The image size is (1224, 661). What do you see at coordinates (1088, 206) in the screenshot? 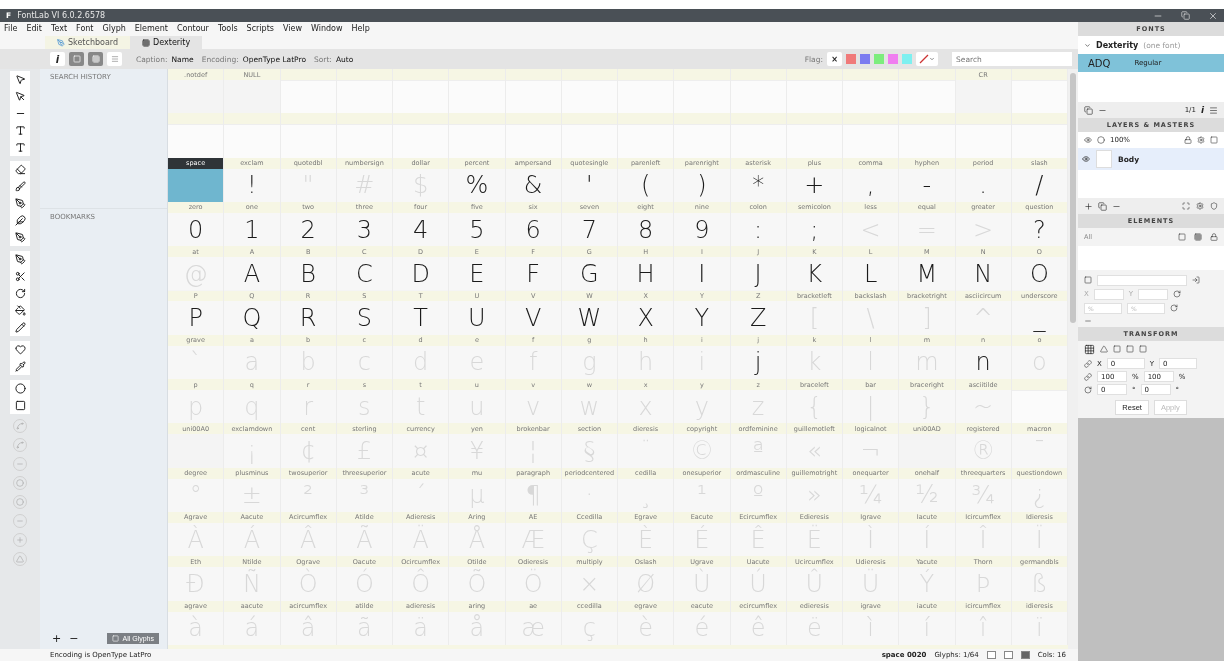
I see `add-layer-icon` at bounding box center [1088, 206].